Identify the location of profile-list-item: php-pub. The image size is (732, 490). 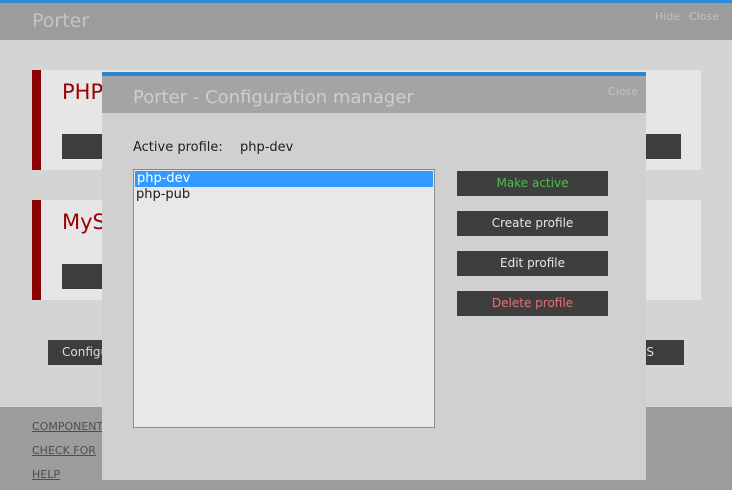
(284, 195).